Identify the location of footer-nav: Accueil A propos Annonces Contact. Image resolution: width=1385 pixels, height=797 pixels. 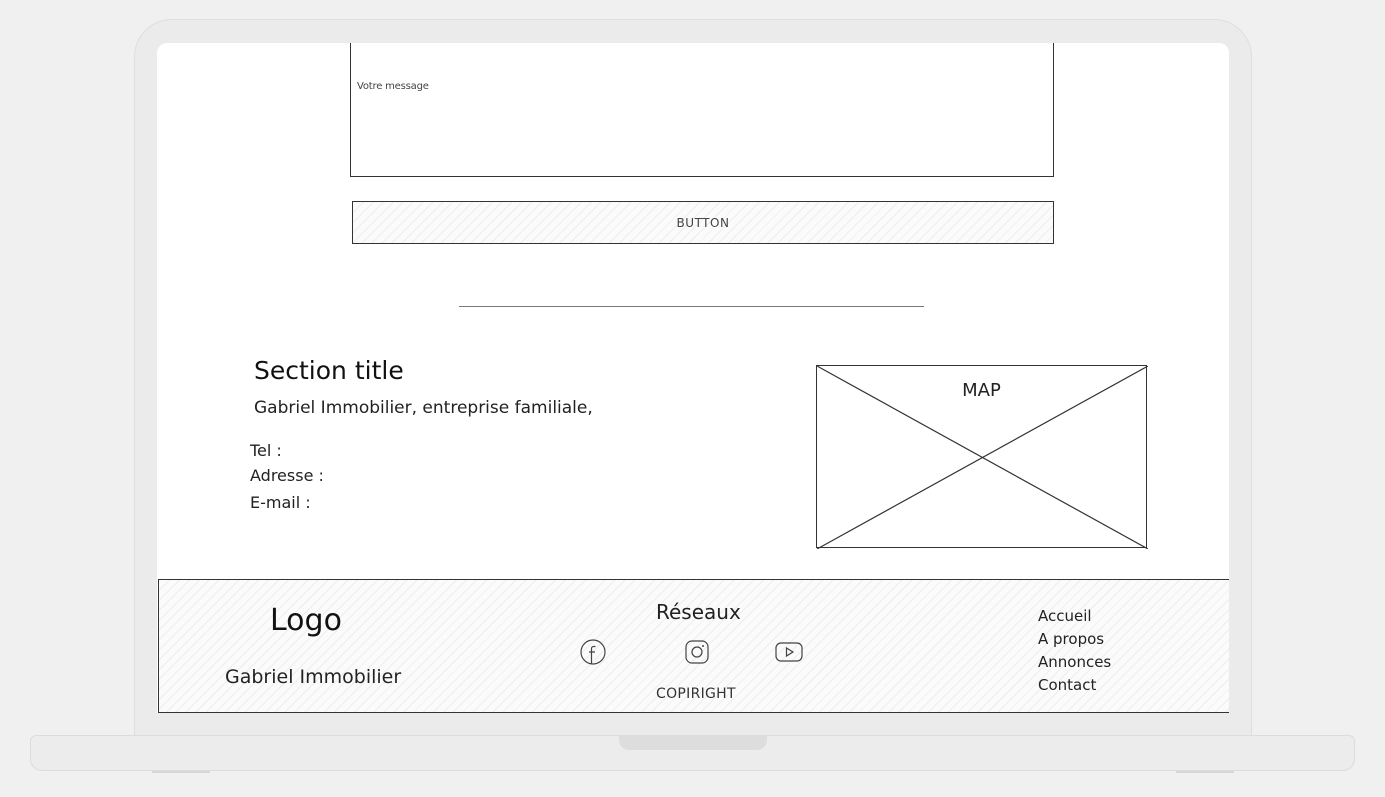
(1074, 651).